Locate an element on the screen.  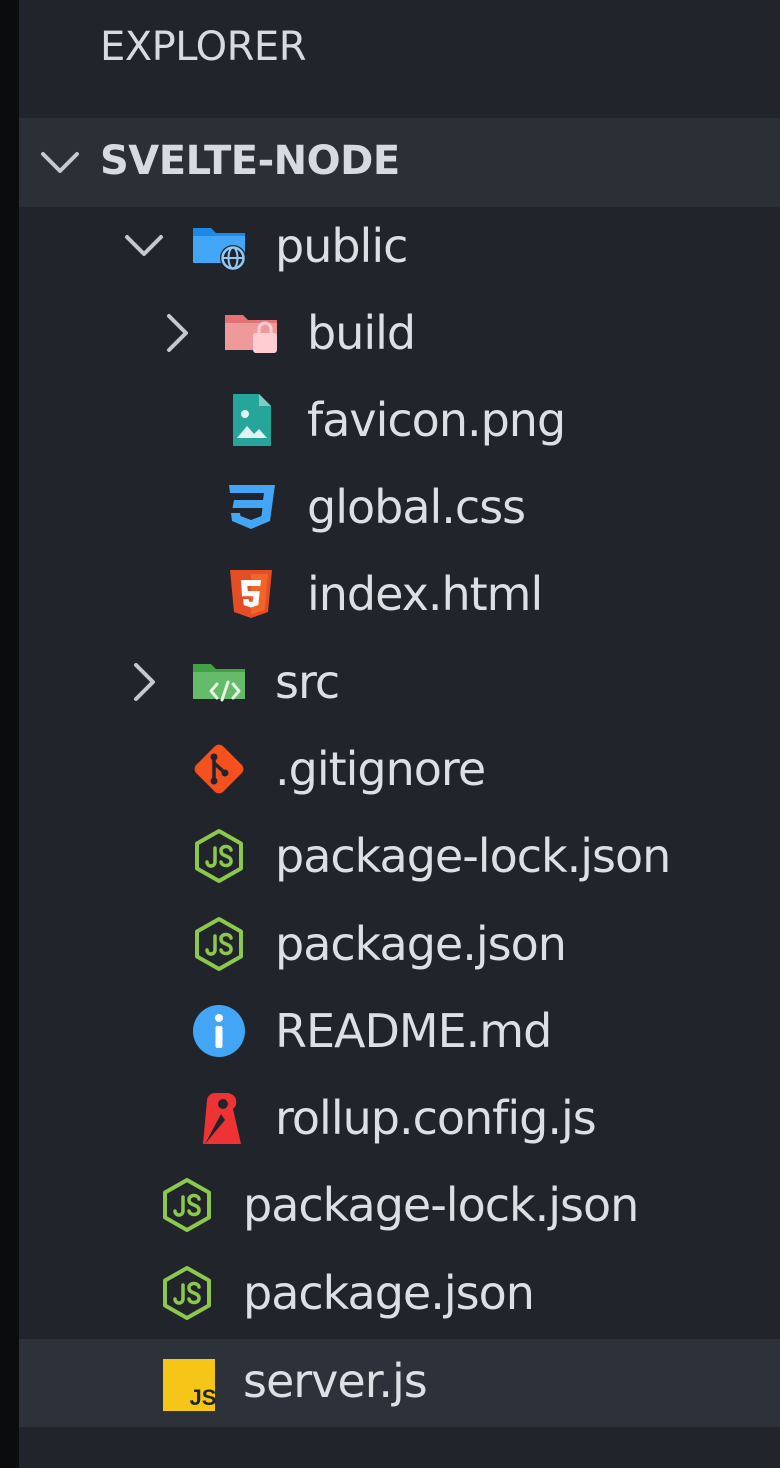
tree-item-gitignore: .gitignore is located at coordinates (399, 769).